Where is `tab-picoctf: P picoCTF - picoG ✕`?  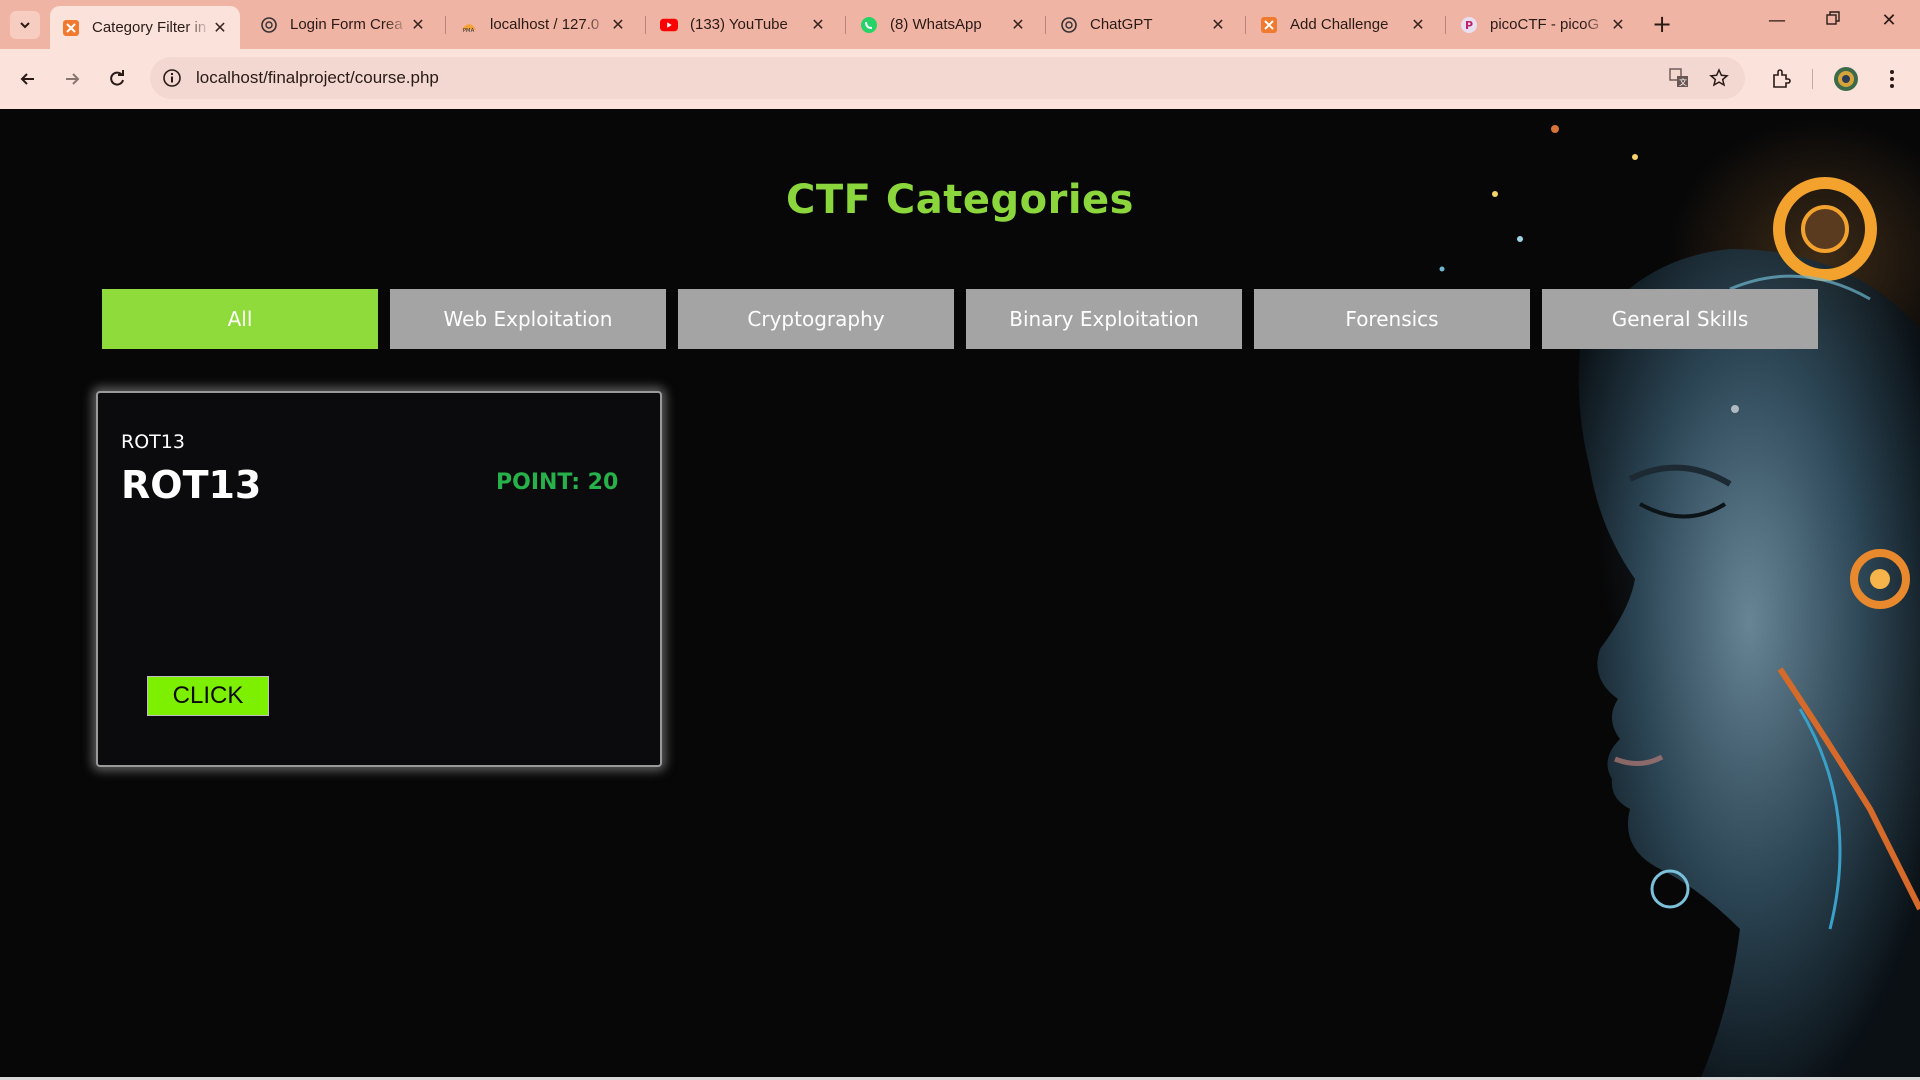 tab-picoctf: P picoCTF - picoG ✕ is located at coordinates (1543, 24).